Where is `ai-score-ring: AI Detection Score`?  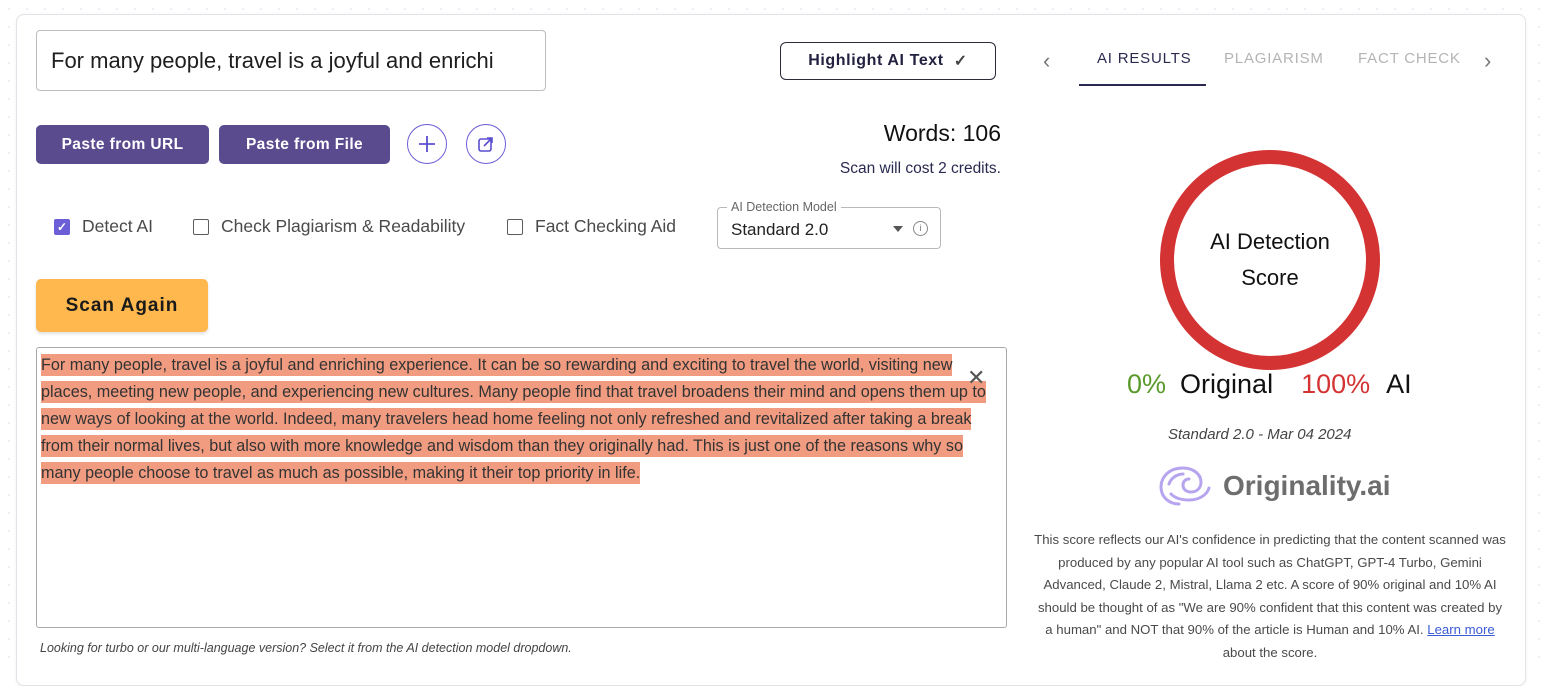 ai-score-ring: AI Detection Score is located at coordinates (1270, 260).